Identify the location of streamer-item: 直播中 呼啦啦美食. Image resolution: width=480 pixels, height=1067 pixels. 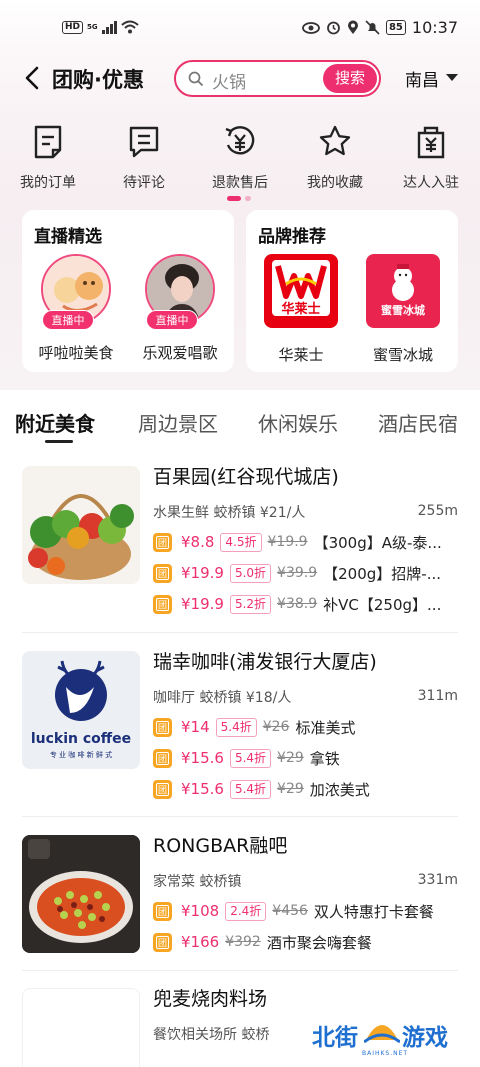
(76, 308).